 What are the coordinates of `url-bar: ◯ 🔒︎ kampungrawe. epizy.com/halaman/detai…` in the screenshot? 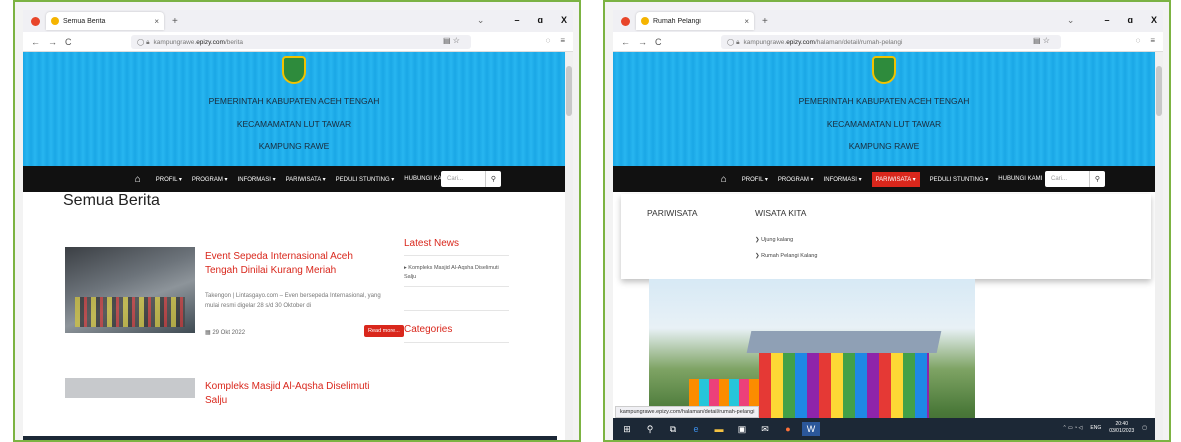 It's located at (891, 42).